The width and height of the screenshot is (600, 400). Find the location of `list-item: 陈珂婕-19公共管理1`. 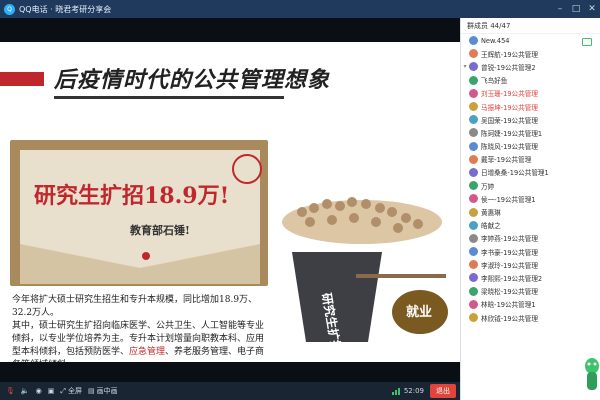

list-item: 陈珂婕-19公共管理1 is located at coordinates (530, 132).